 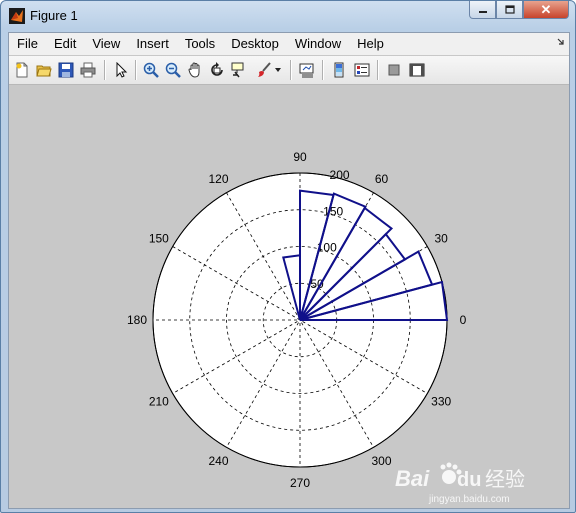 I want to click on angle-tick-label: 60, so click(x=382, y=179).